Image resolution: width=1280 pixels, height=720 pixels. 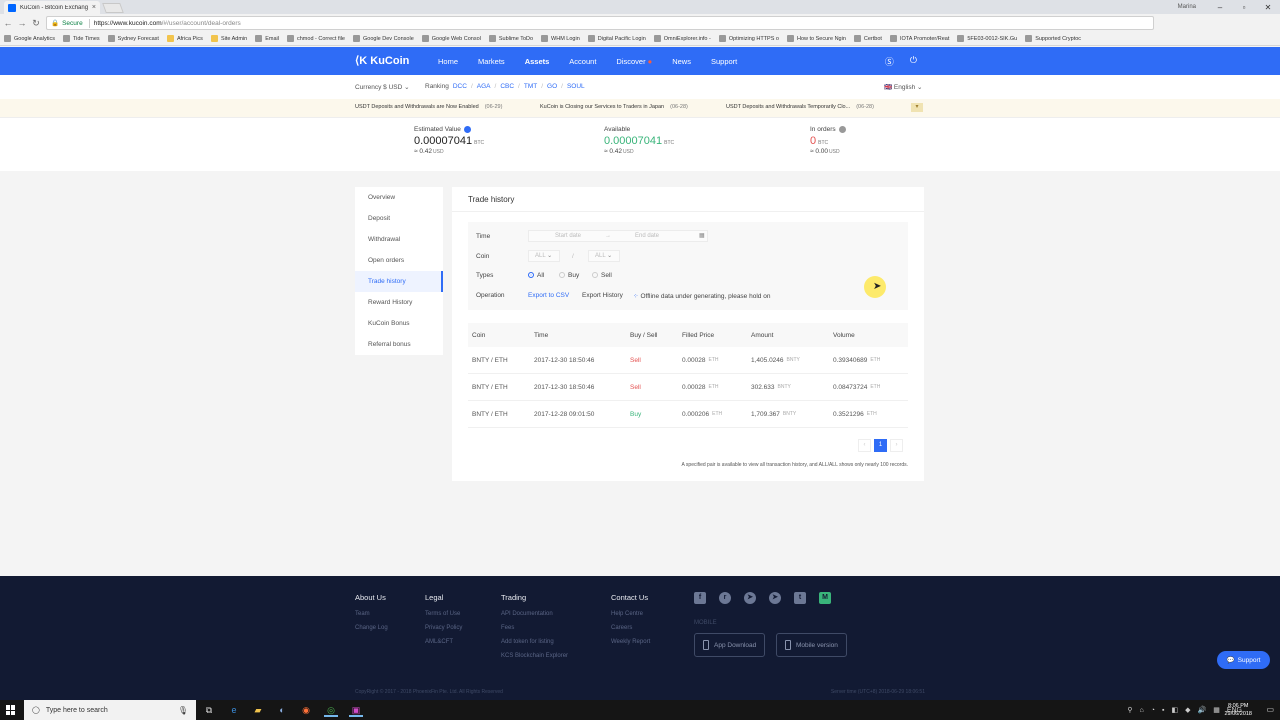 I want to click on tray-icon: ▪, so click(x=1163, y=710).